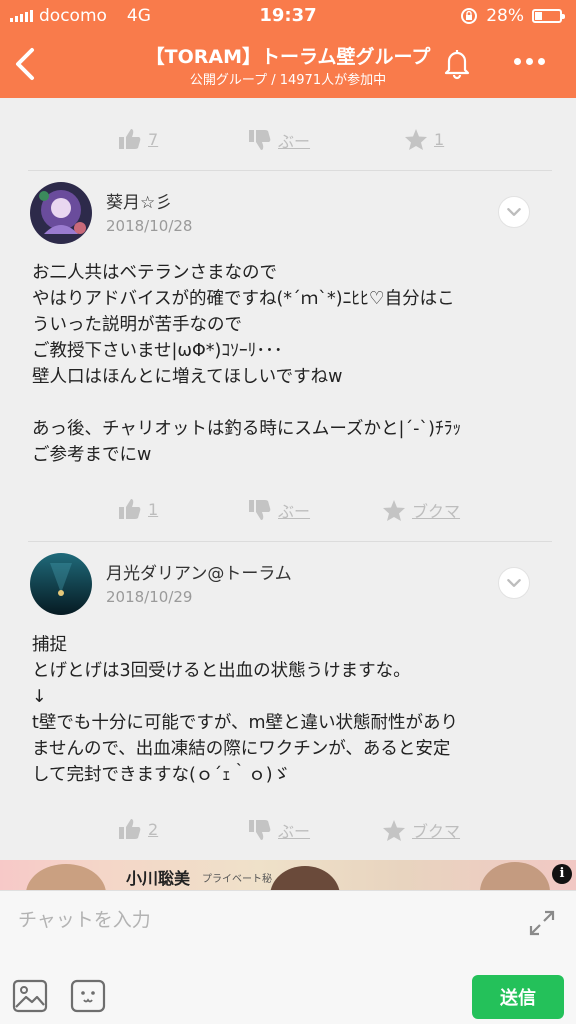 This screenshot has width=576, height=1024. I want to click on like-button: 1, so click(138, 509).